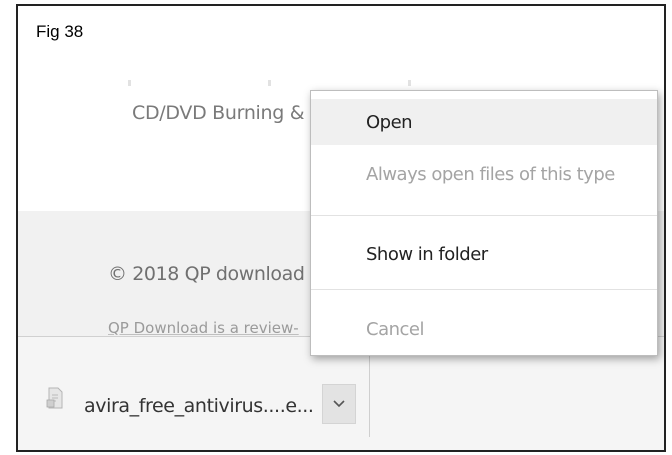 This screenshot has width=672, height=455. I want to click on figure-label: Fig 38, so click(60, 31).